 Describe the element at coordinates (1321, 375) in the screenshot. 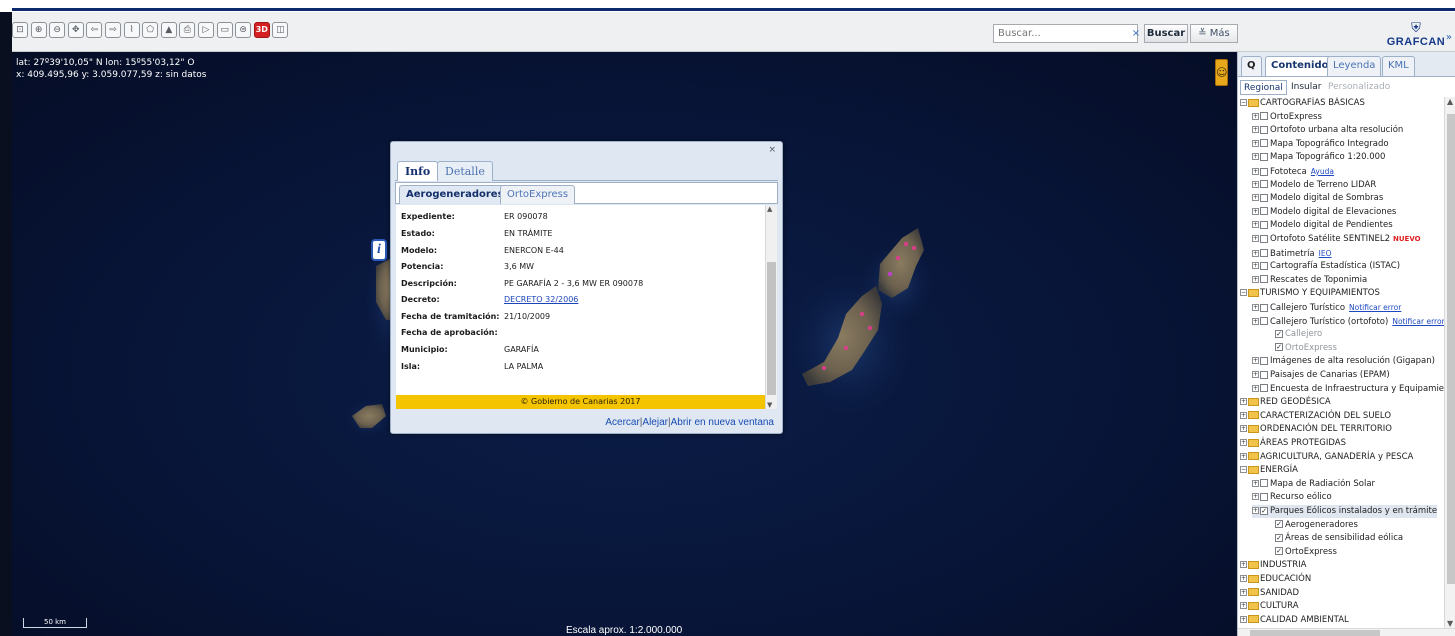

I see `tree-layer: + Paisajes de Canarias (EPAM)` at that location.